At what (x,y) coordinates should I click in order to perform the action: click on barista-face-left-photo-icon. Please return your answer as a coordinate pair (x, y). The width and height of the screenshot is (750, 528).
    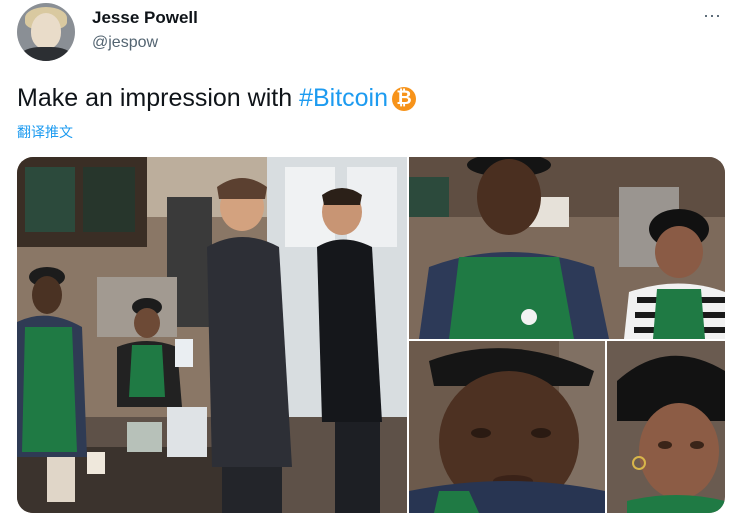
    Looking at the image, I should click on (507, 427).